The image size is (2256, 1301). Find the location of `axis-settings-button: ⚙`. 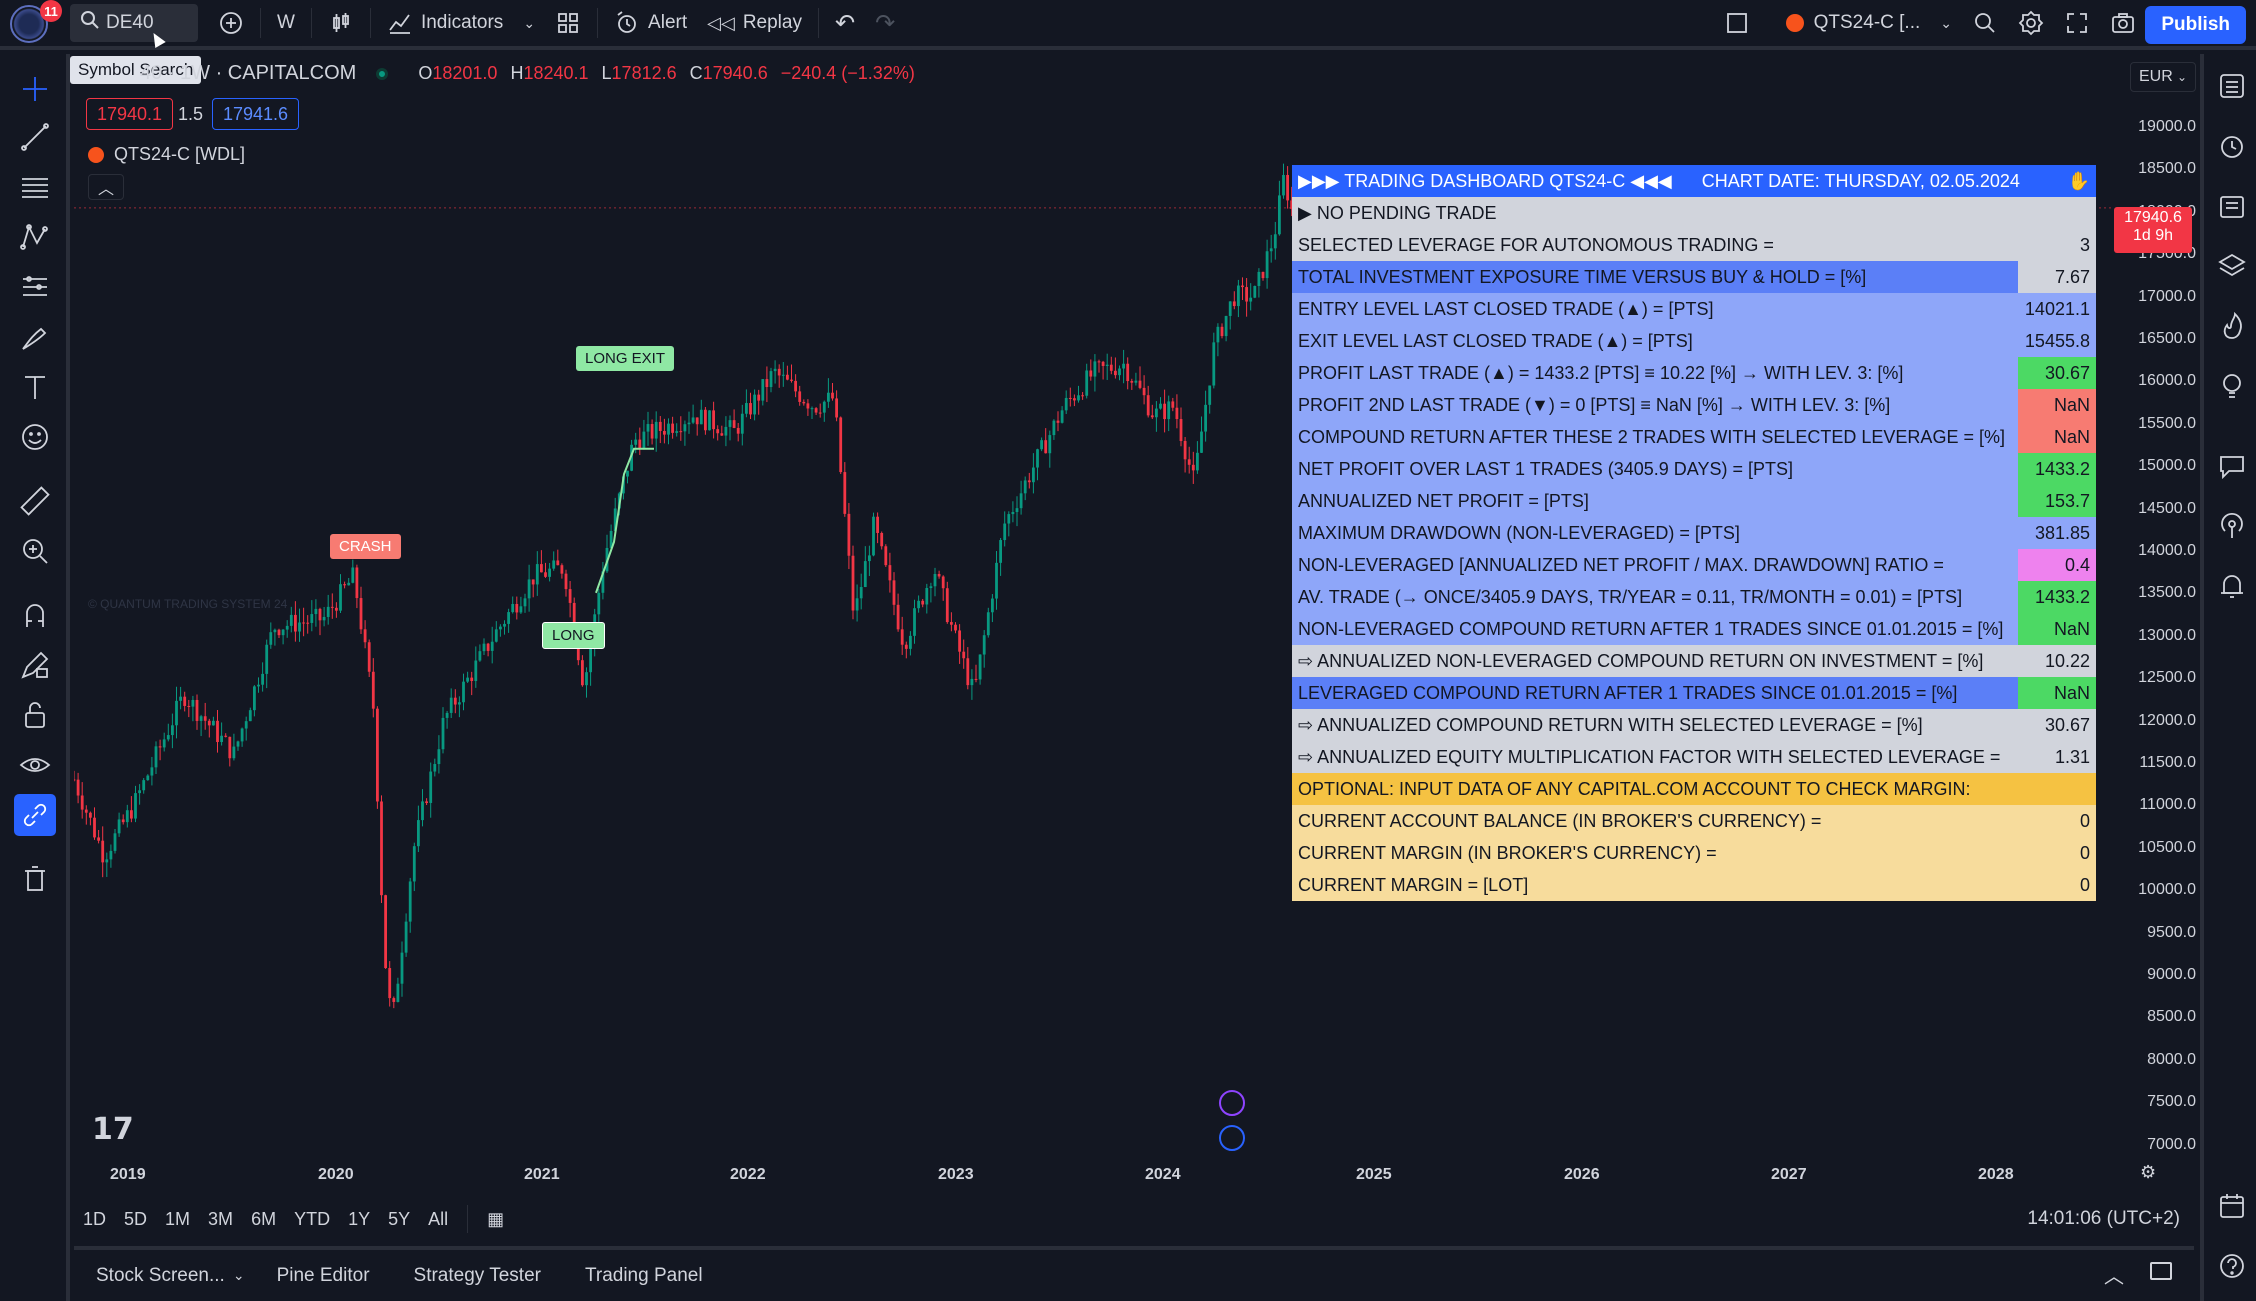

axis-settings-button: ⚙ is located at coordinates (2148, 1172).